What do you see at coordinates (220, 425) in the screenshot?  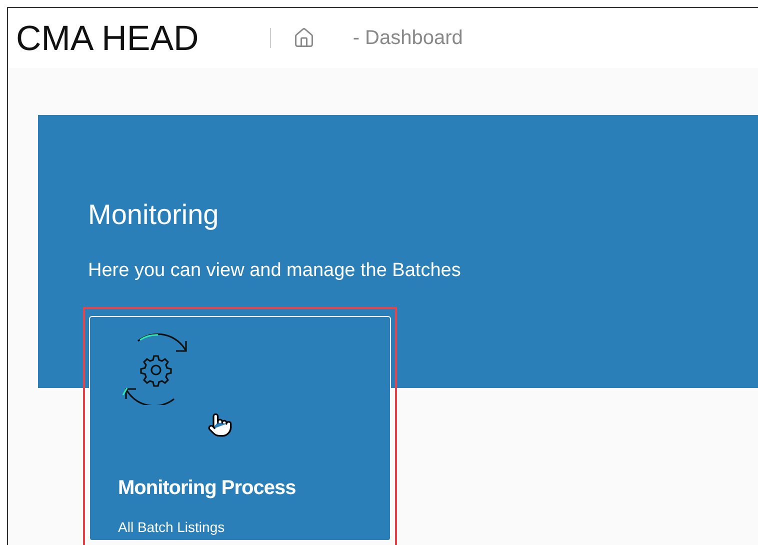 I see `pointer-icon` at bounding box center [220, 425].